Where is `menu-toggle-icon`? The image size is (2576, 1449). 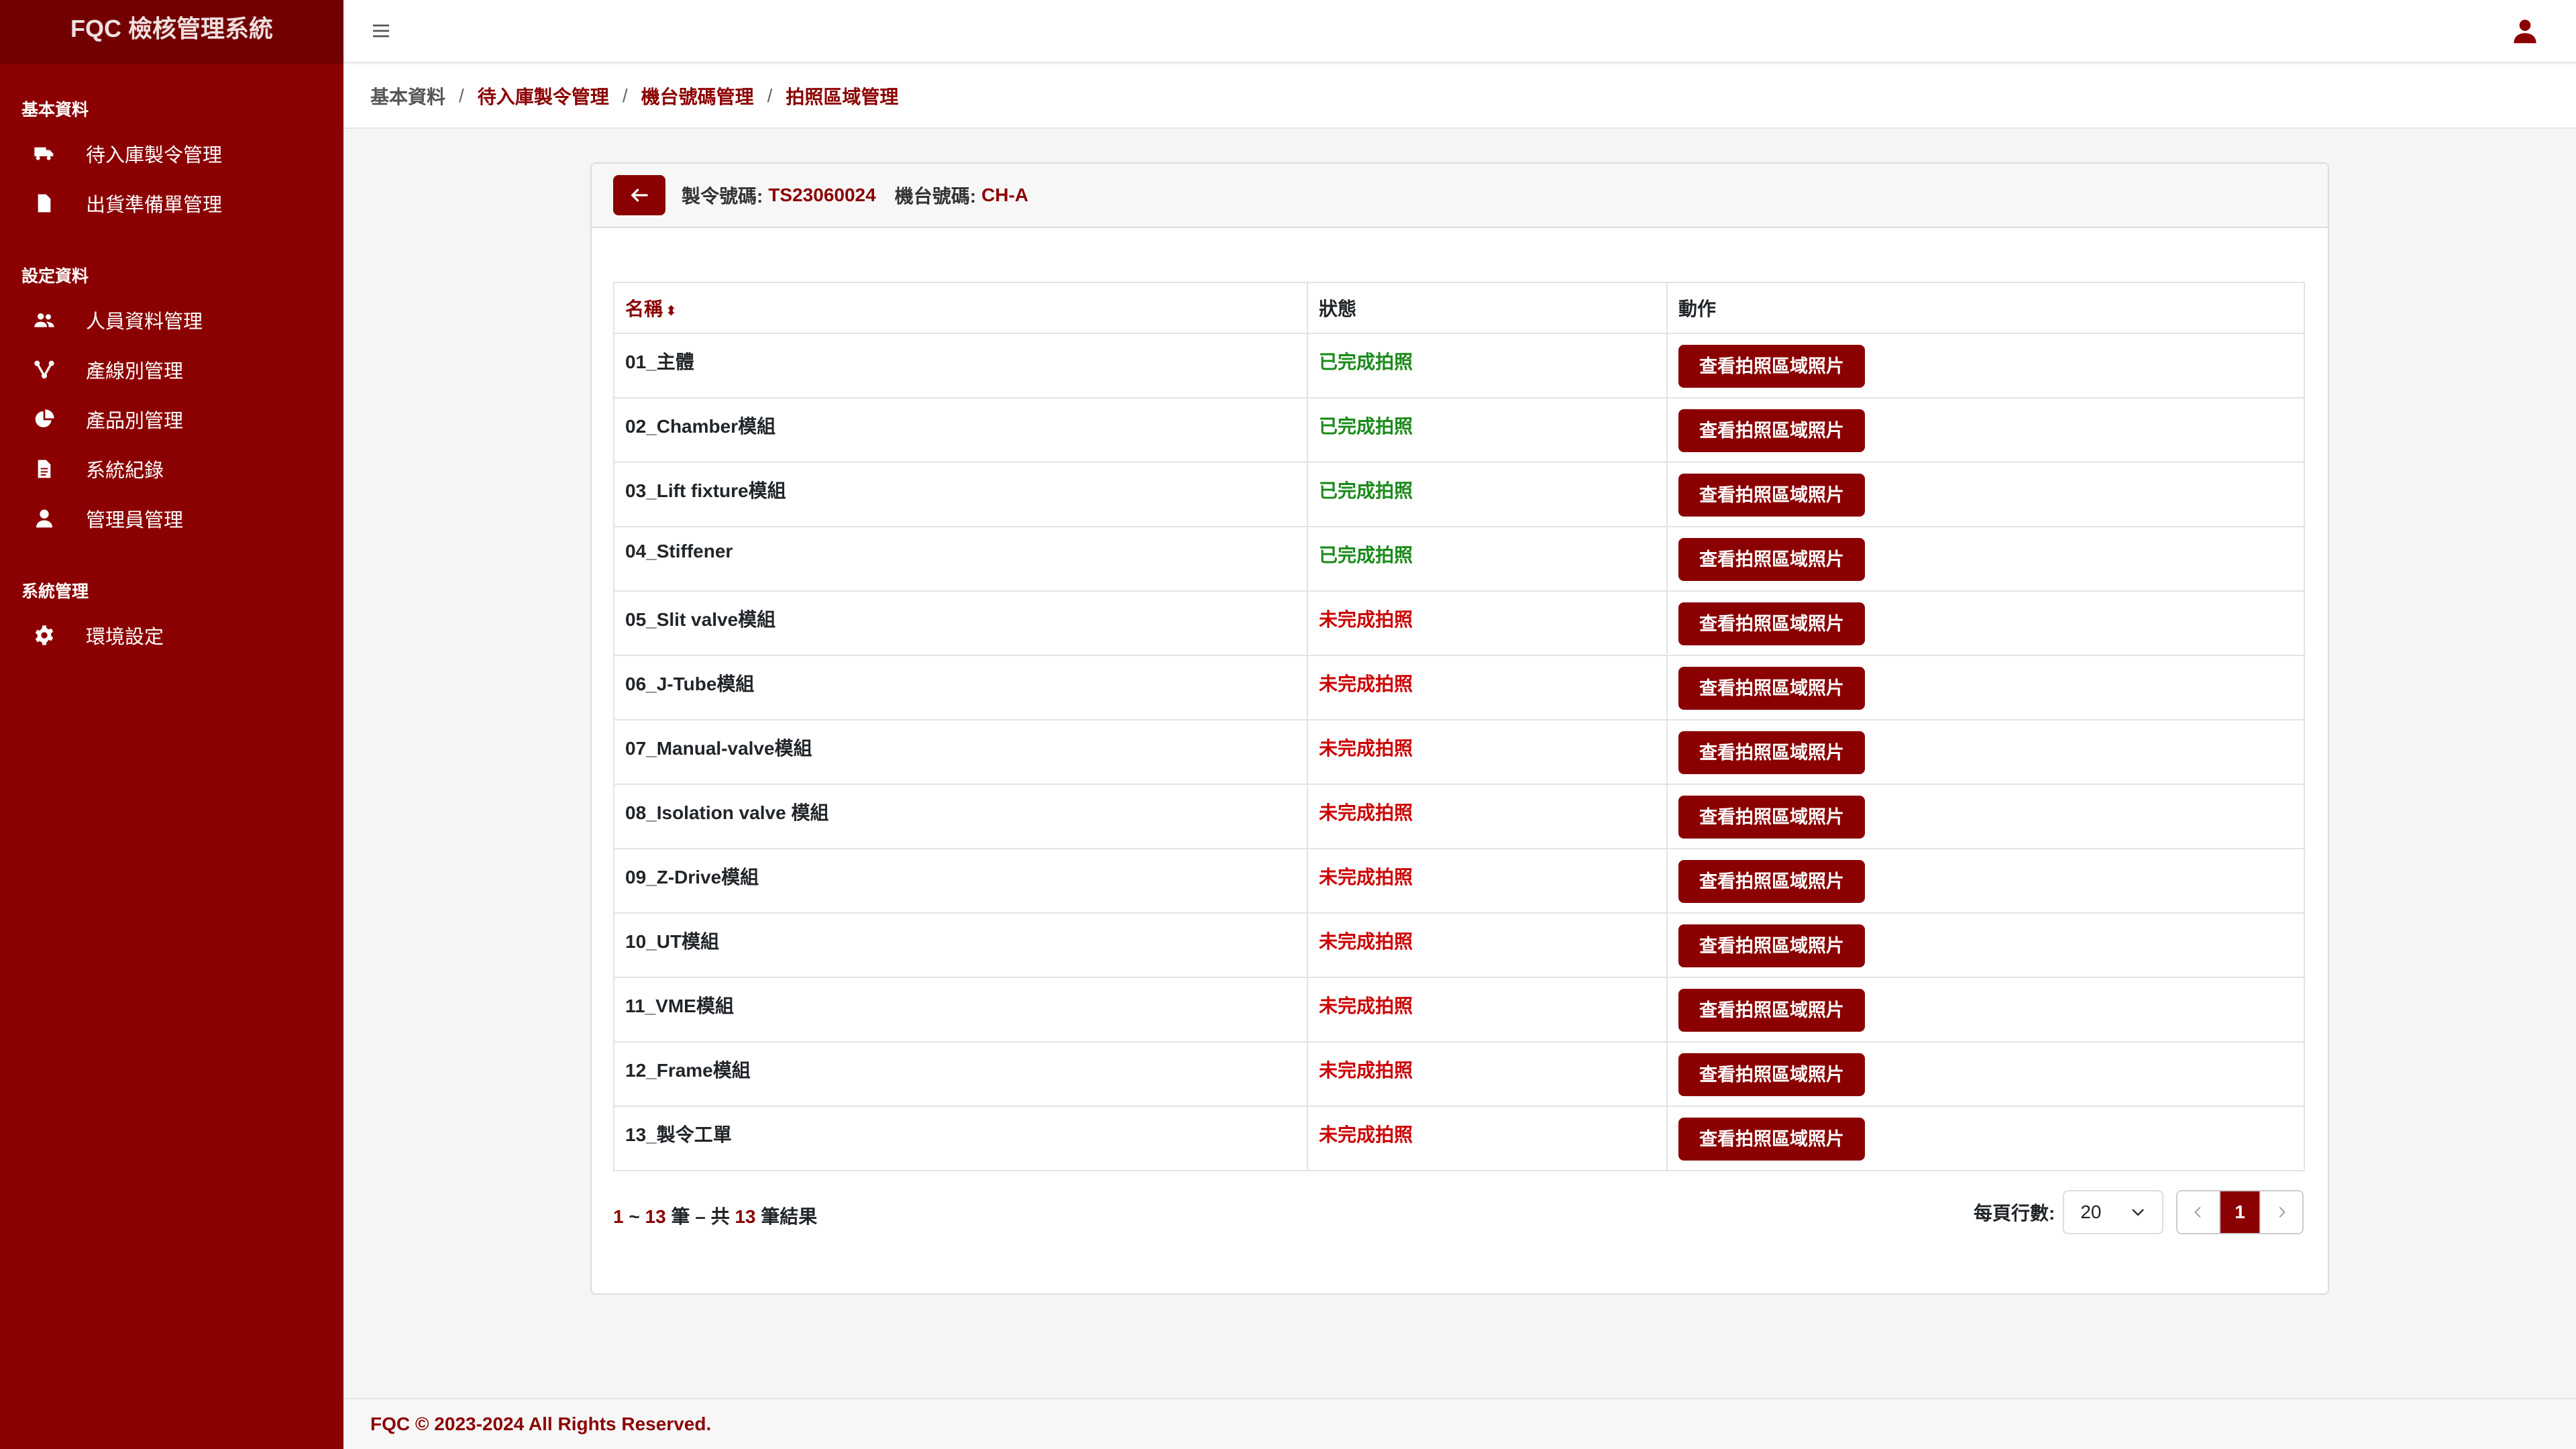
menu-toggle-icon is located at coordinates (381, 31).